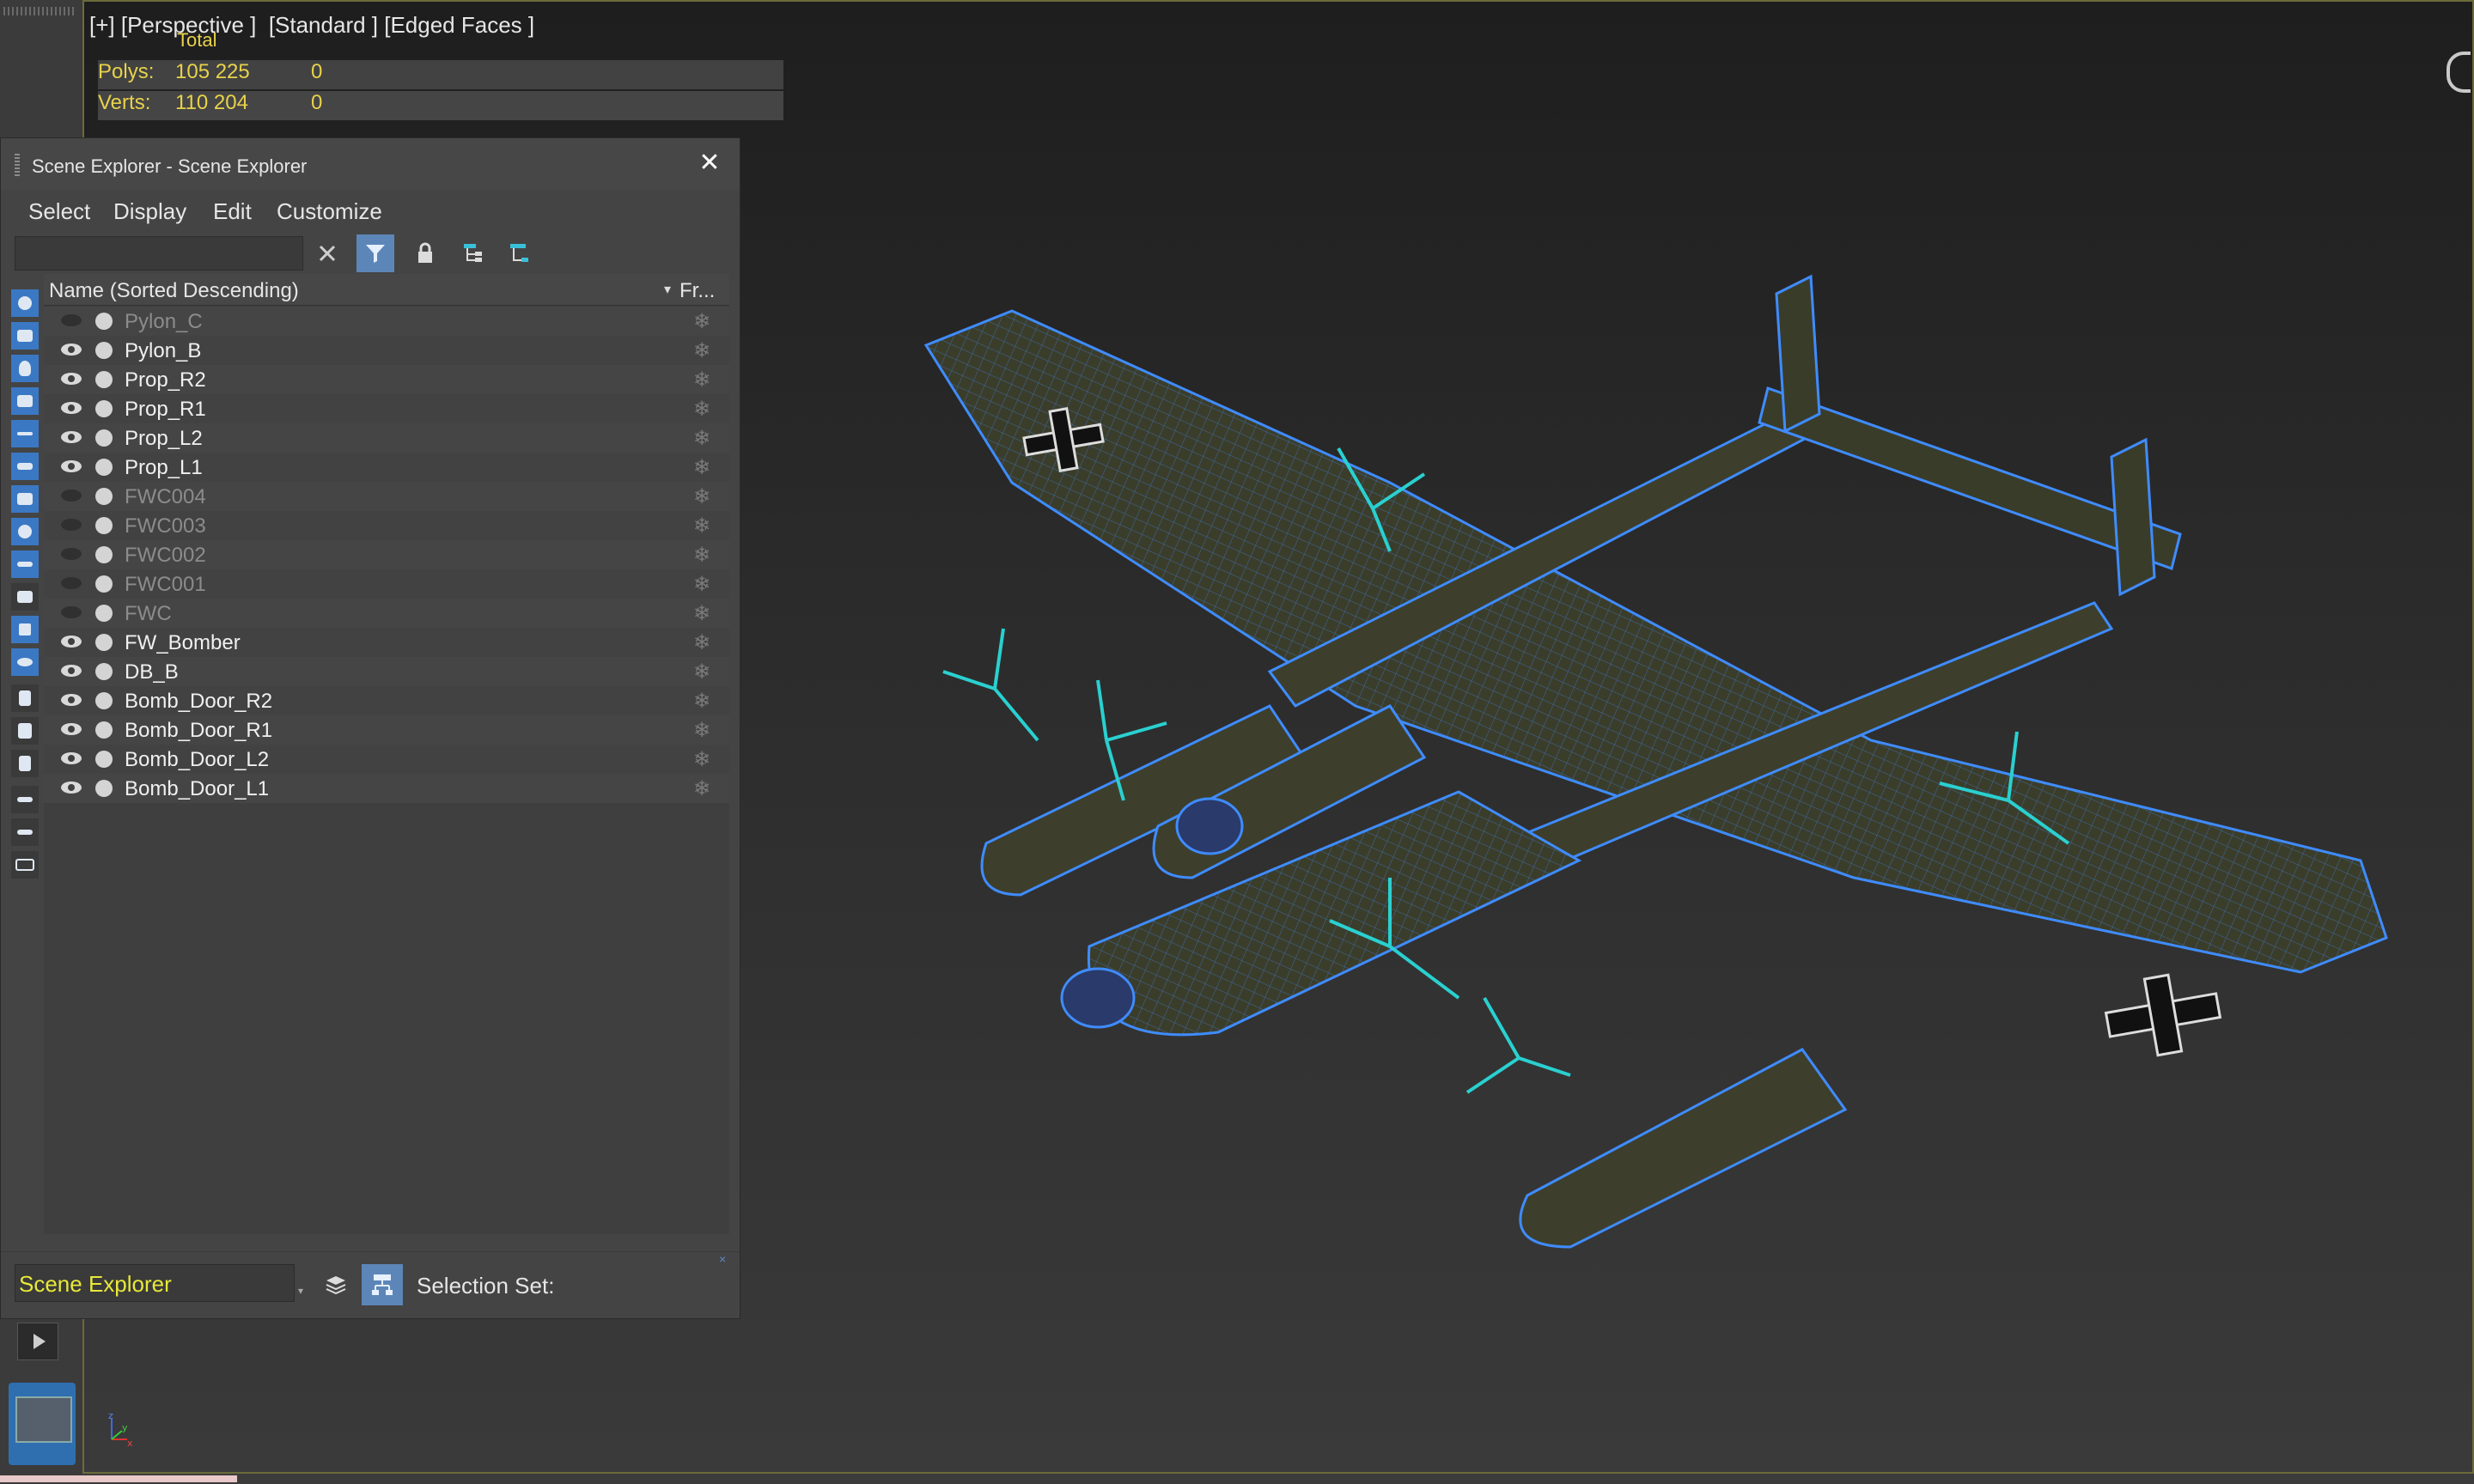 This screenshot has width=2474, height=1484. What do you see at coordinates (165, 410) in the screenshot?
I see `object-name: Prop_R1` at bounding box center [165, 410].